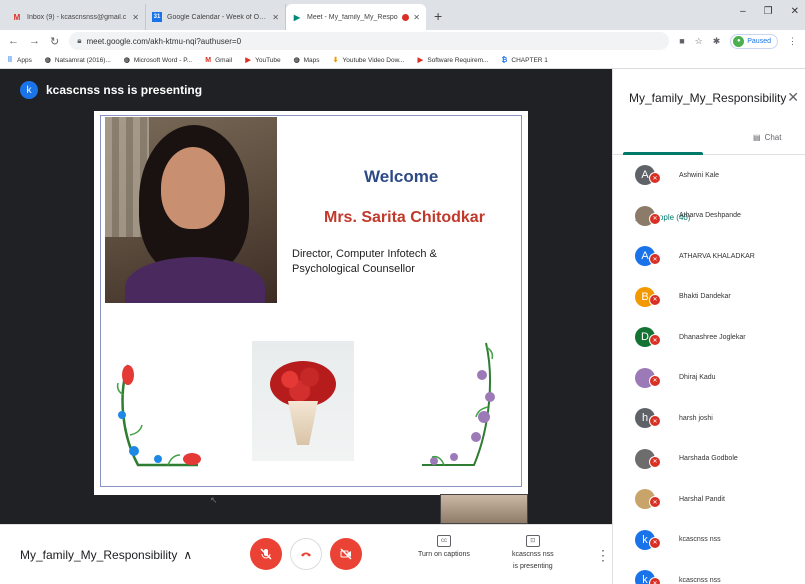 This screenshot has width=805, height=584. Describe the element at coordinates (699, 175) in the screenshot. I see `participant-name: Ashwini Kale` at that location.